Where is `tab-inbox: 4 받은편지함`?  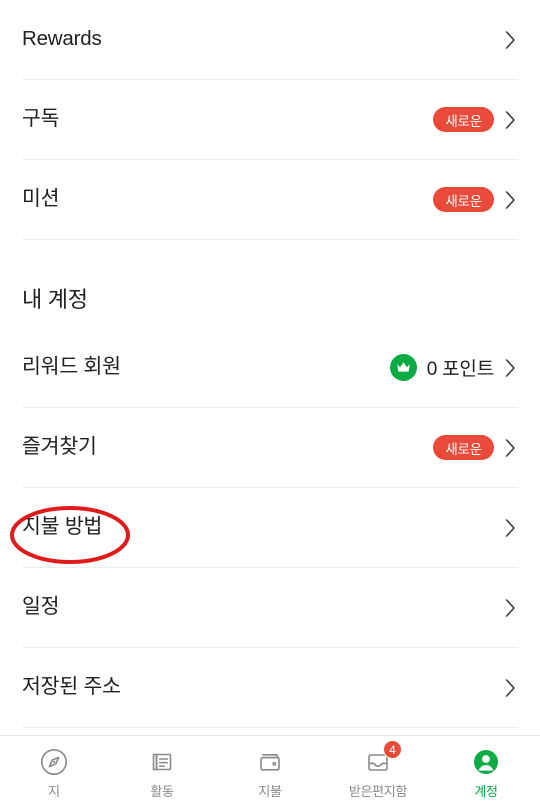 tab-inbox: 4 받은편지함 is located at coordinates (378, 769).